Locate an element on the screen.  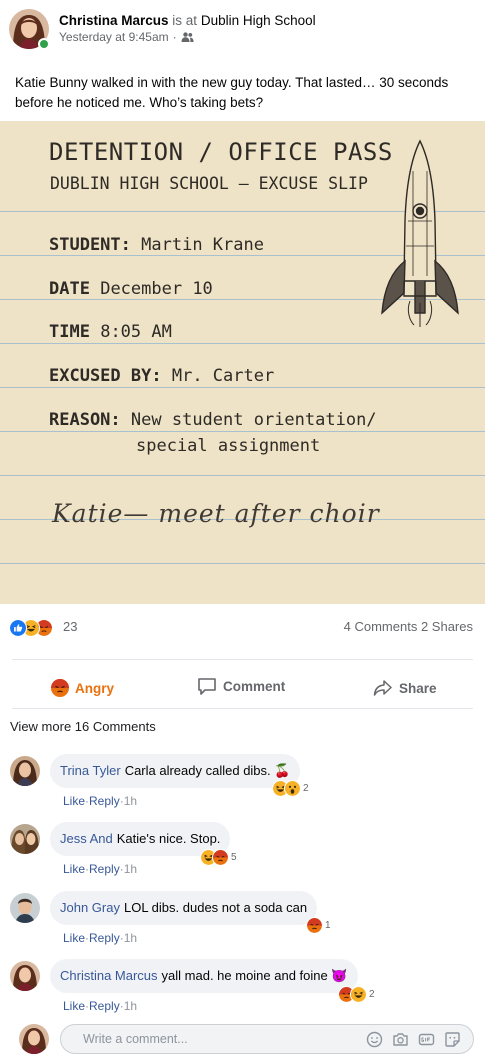
laugh-icon is located at coordinates (358, 994).